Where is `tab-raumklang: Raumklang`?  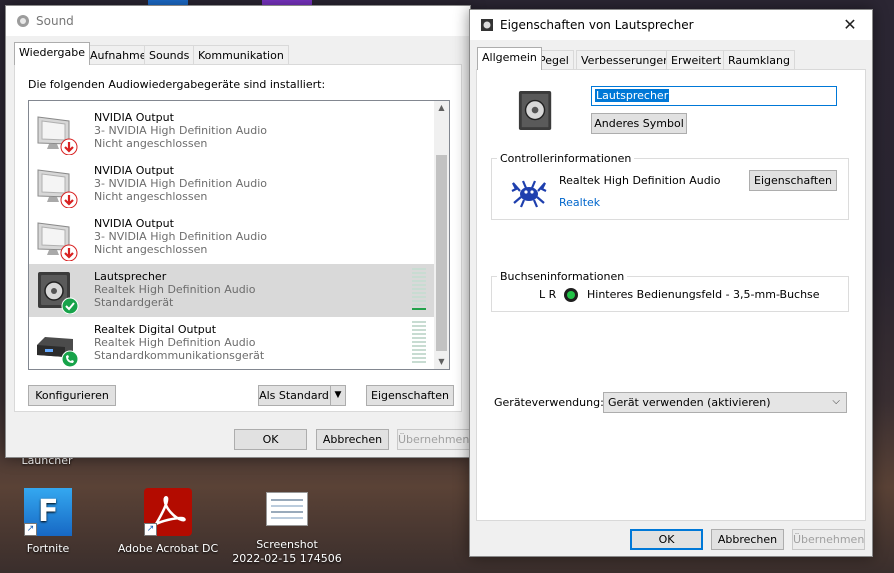 tab-raumklang: Raumklang is located at coordinates (759, 60).